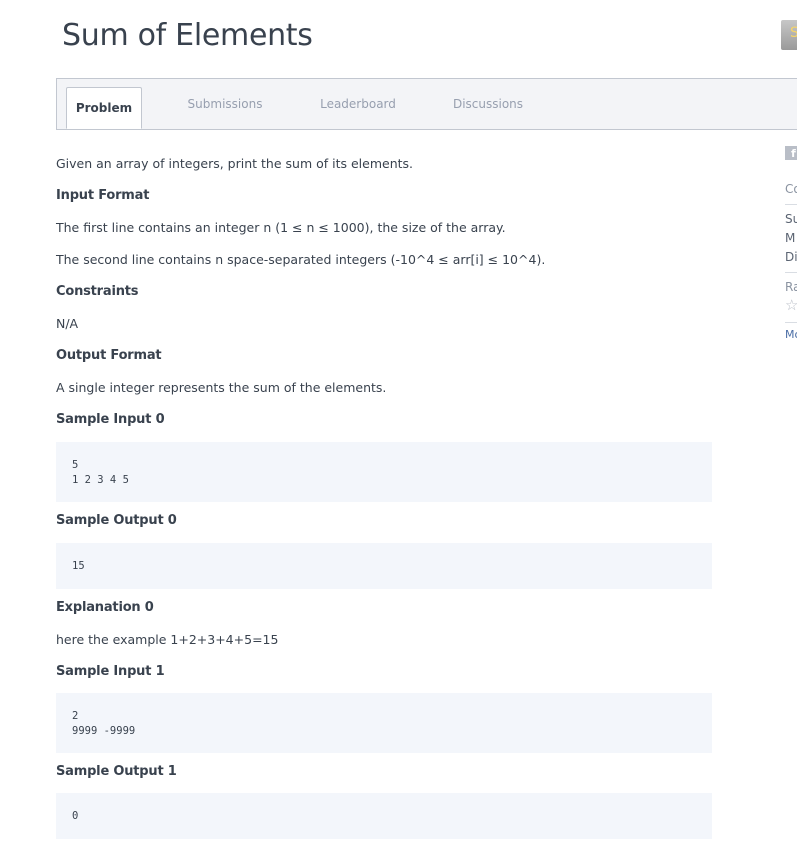 Image resolution: width=797 pixels, height=855 pixels. Describe the element at coordinates (384, 472) in the screenshot. I see `sample-input-0-block: 5 1 2 3 4 5` at that location.